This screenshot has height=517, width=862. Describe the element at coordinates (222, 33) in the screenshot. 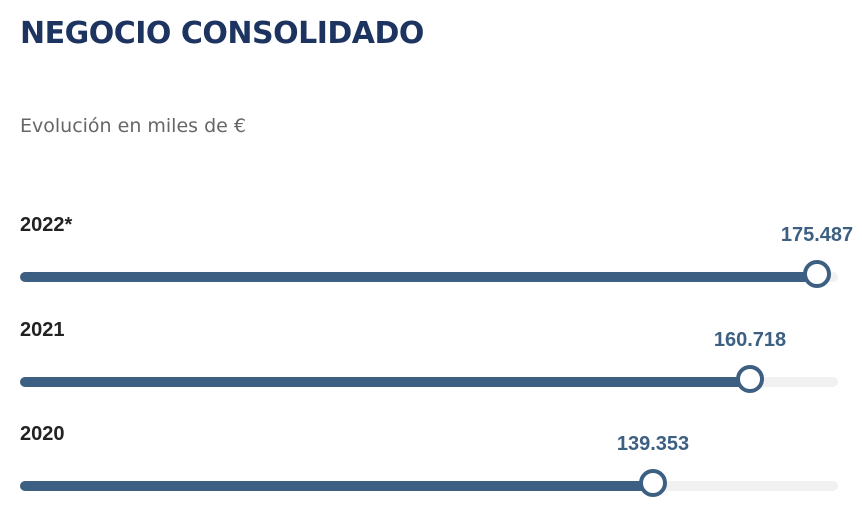

I see `page-title: NEGOCIO CONSOLIDADO` at that location.